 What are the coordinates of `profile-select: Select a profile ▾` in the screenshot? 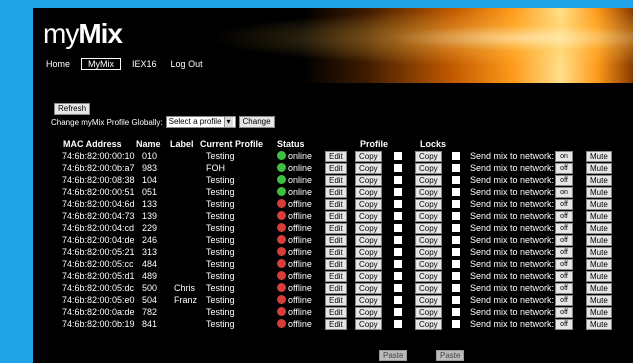 It's located at (200, 122).